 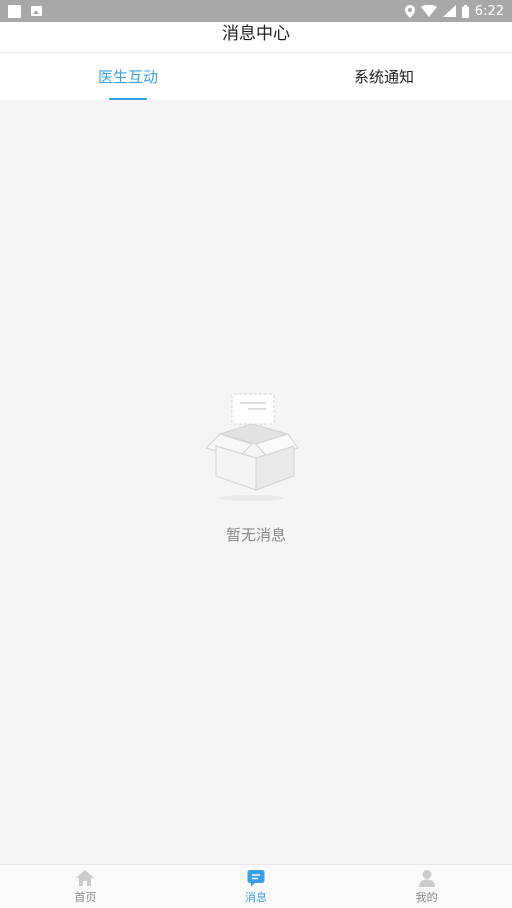 What do you see at coordinates (428, 11) in the screenshot?
I see `wifi-icon` at bounding box center [428, 11].